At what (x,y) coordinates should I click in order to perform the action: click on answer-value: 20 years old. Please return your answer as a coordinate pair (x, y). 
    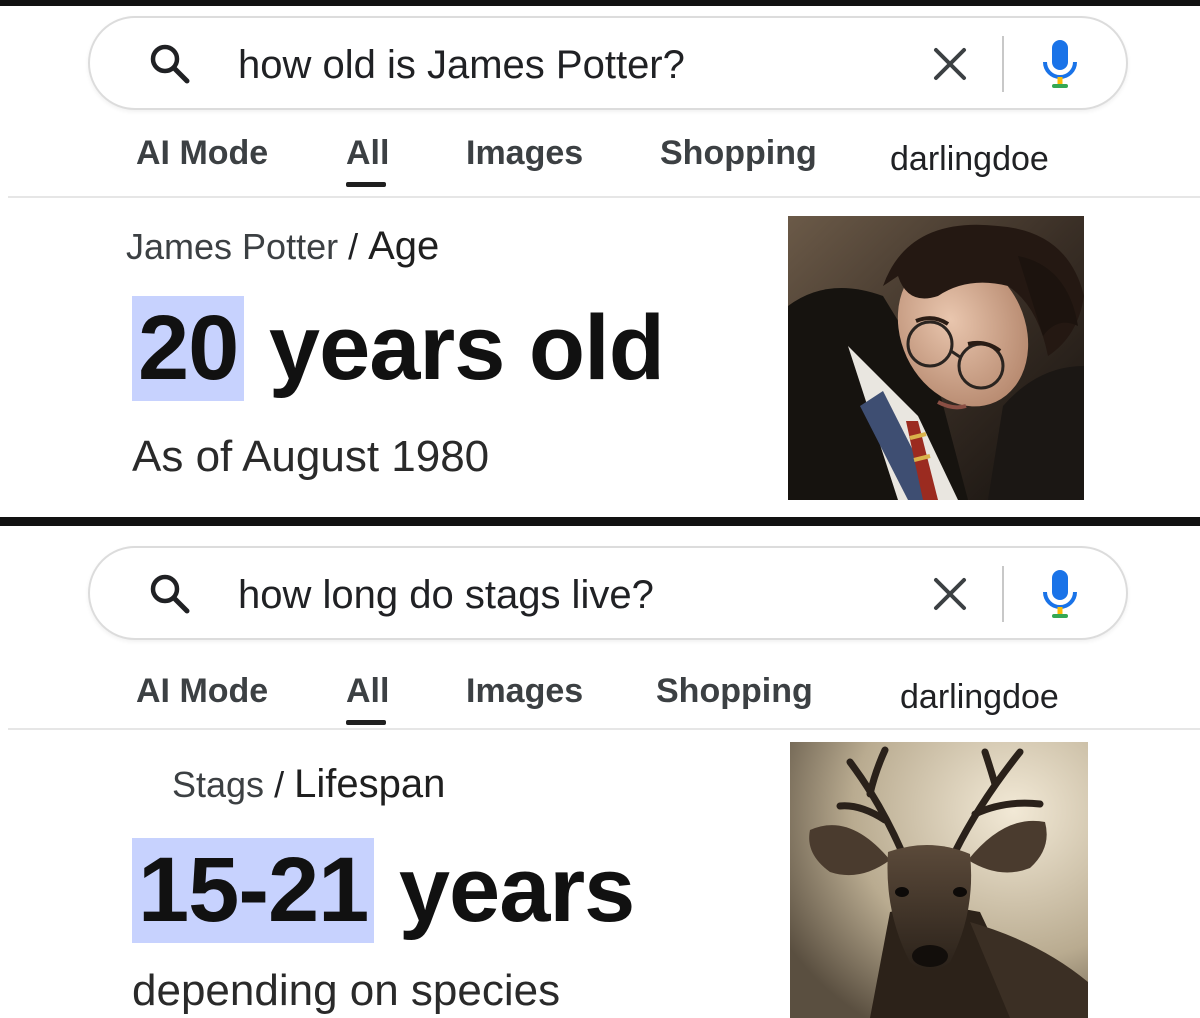
    Looking at the image, I should click on (398, 348).